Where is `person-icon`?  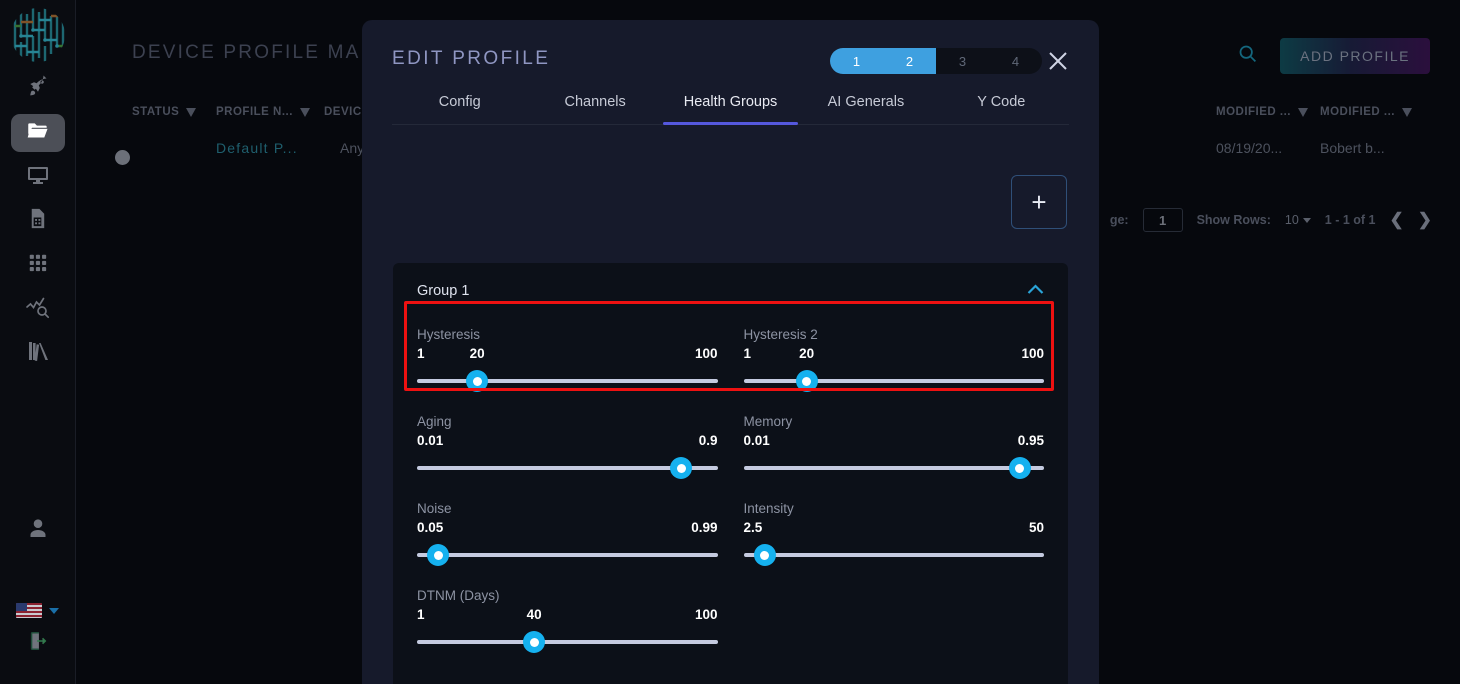 person-icon is located at coordinates (38, 530).